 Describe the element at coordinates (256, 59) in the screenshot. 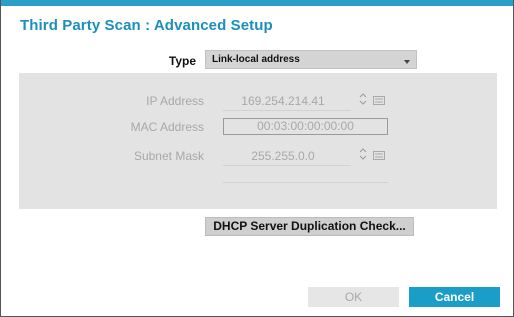

I see `type-select-value: Link-local address` at that location.